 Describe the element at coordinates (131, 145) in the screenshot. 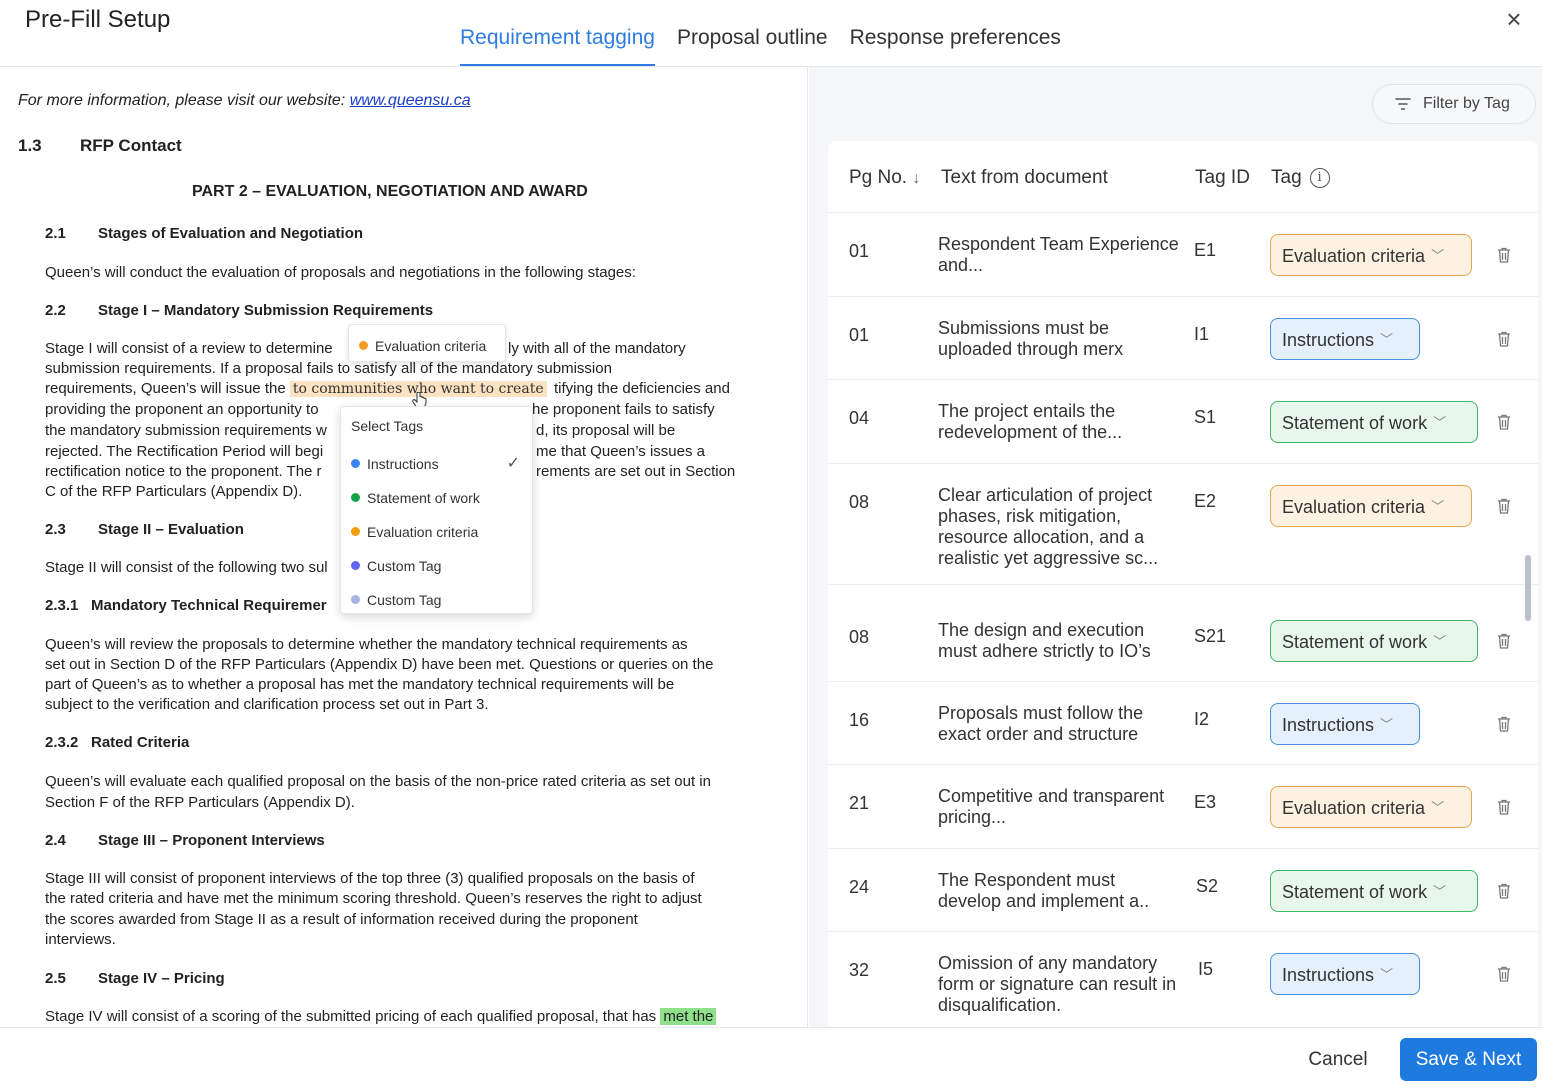

I see `section-title: RFP Contact` at that location.